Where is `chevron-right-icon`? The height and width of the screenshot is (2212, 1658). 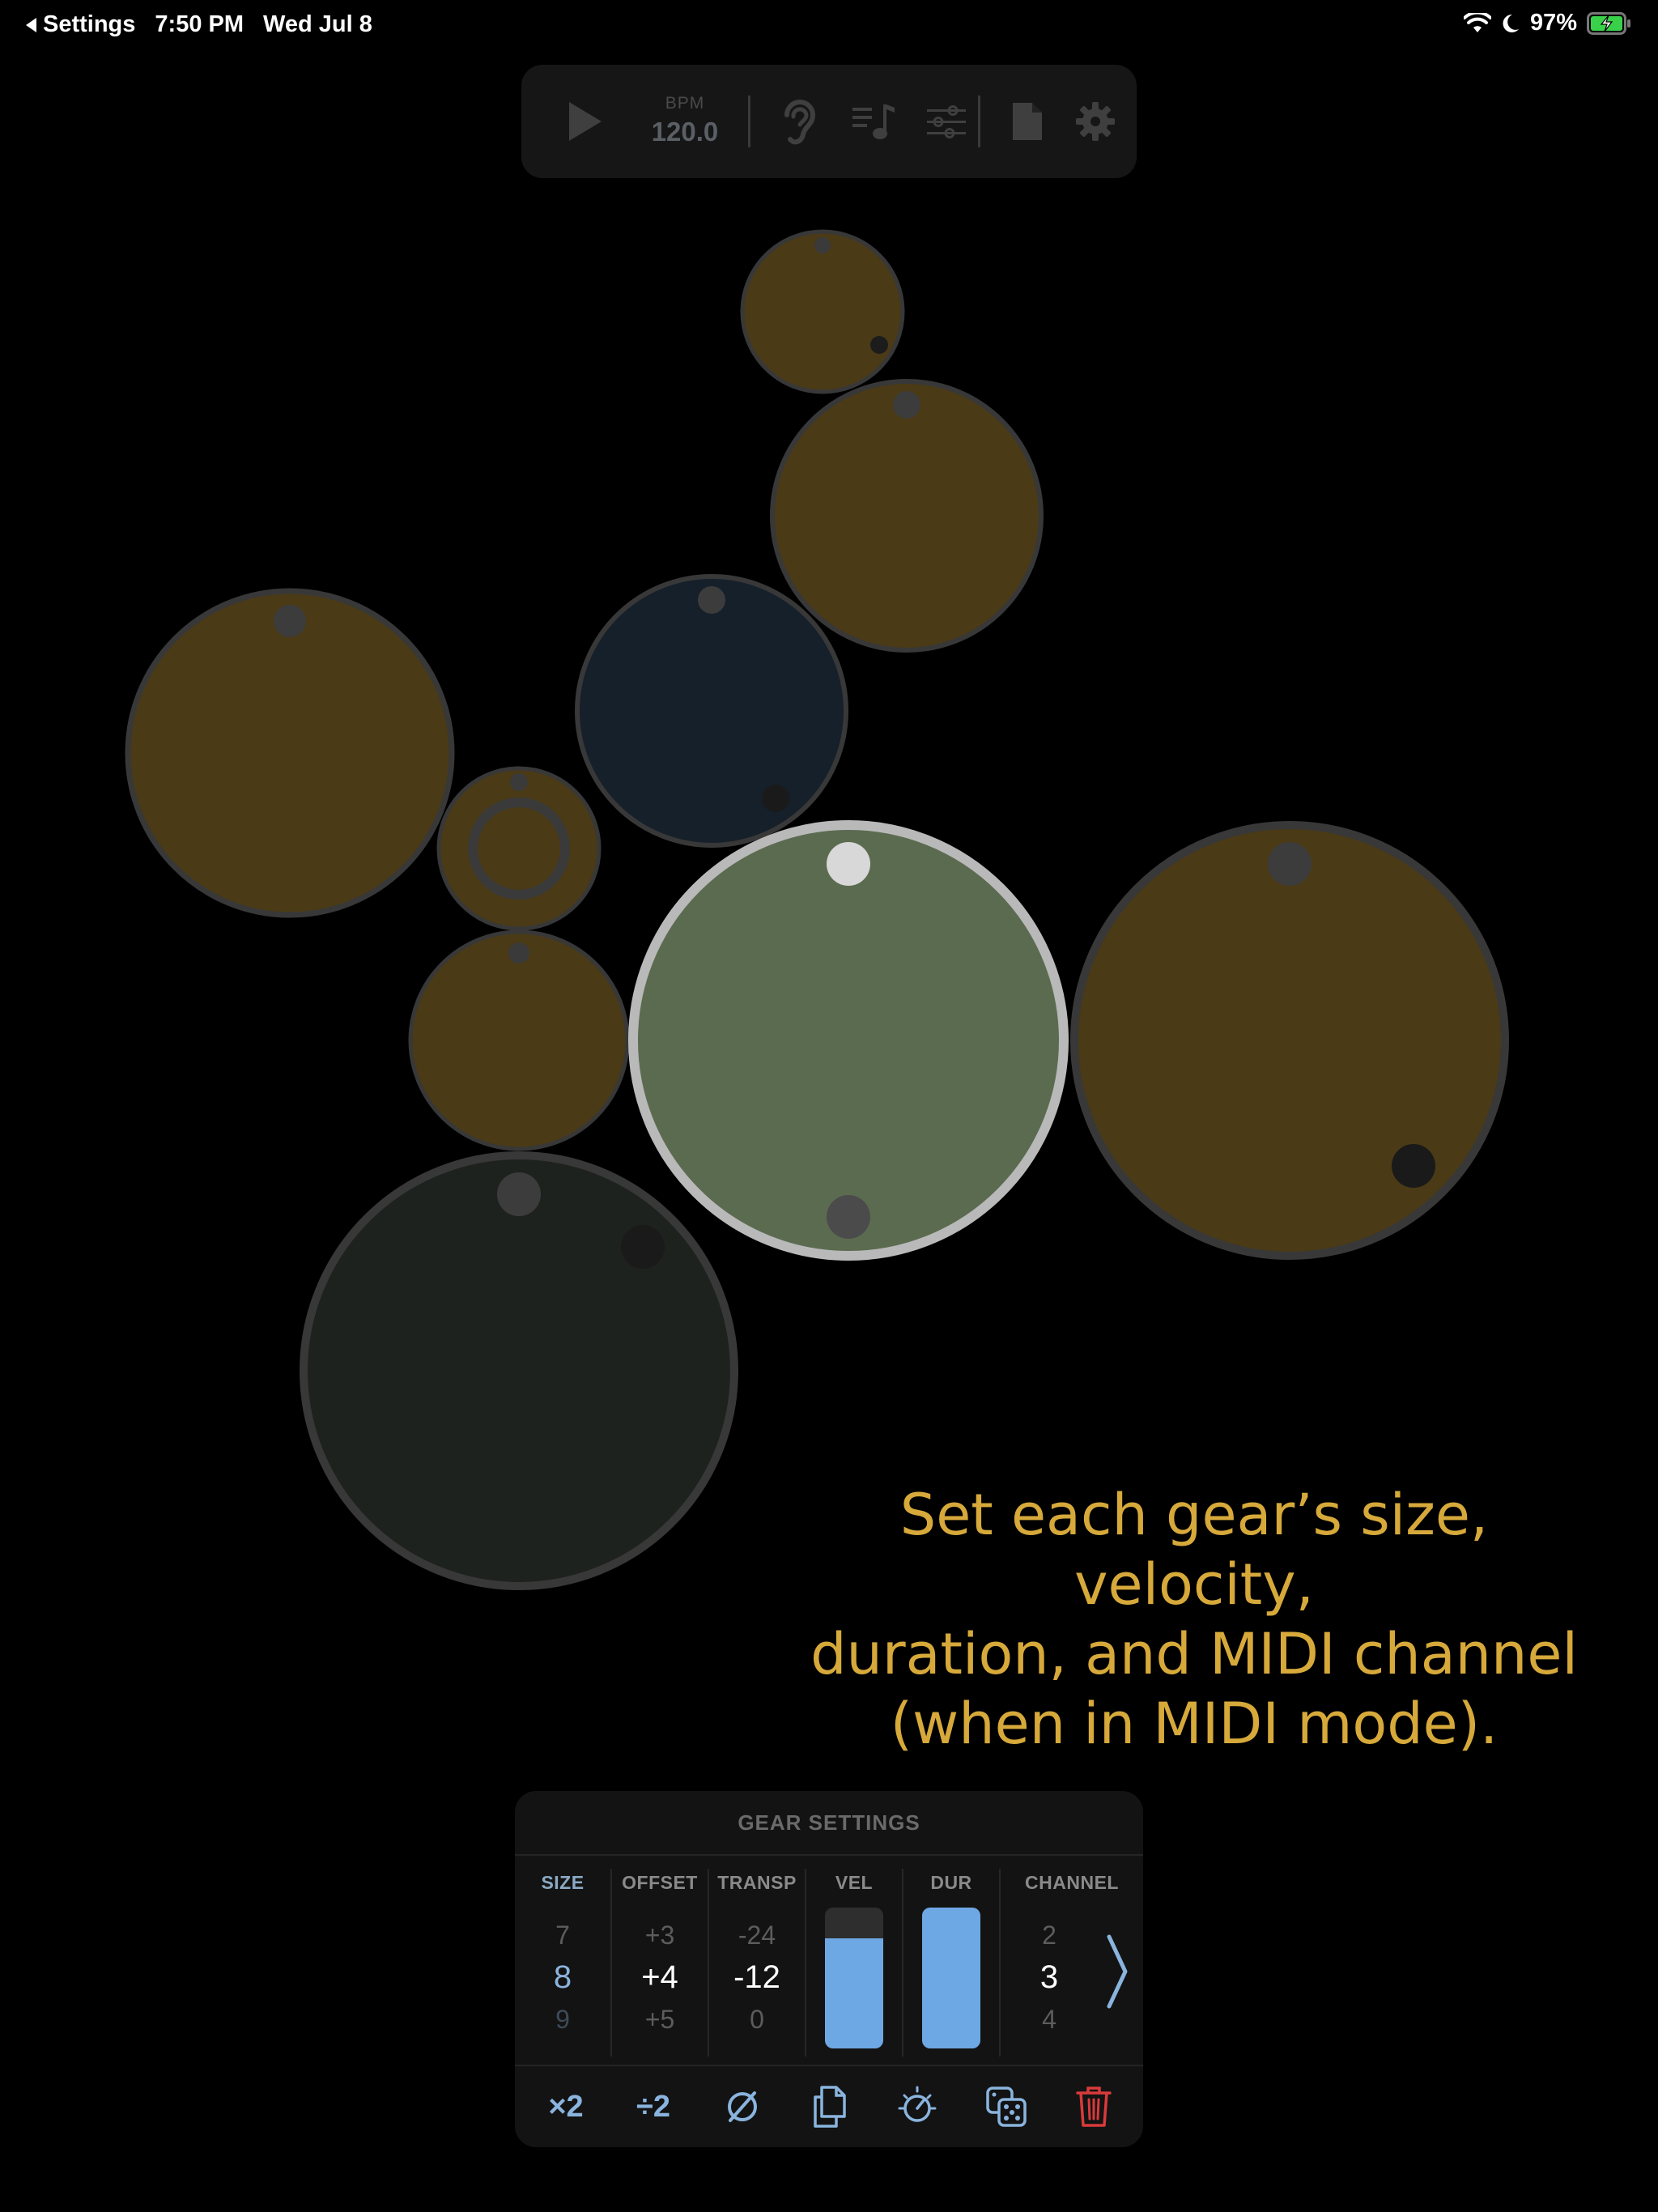 chevron-right-icon is located at coordinates (1116, 1972).